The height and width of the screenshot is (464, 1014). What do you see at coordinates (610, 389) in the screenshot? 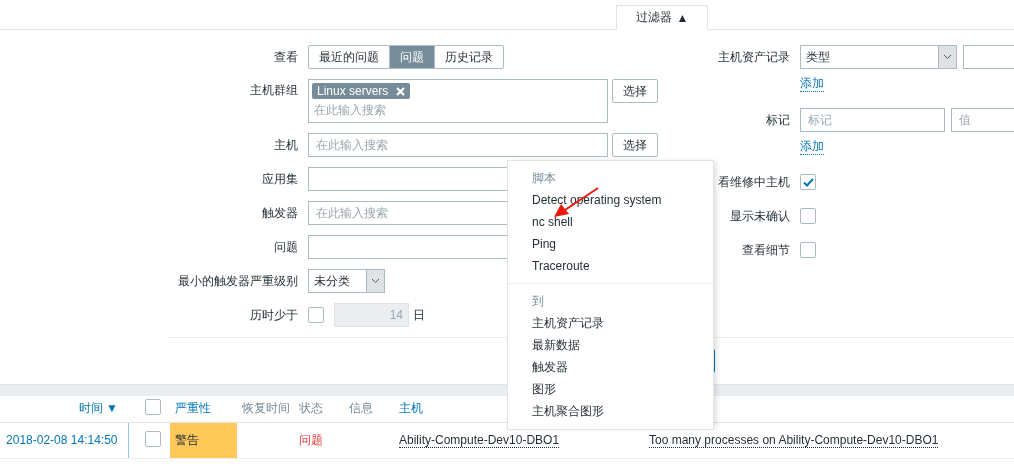
I see `menu-item: 图形` at bounding box center [610, 389].